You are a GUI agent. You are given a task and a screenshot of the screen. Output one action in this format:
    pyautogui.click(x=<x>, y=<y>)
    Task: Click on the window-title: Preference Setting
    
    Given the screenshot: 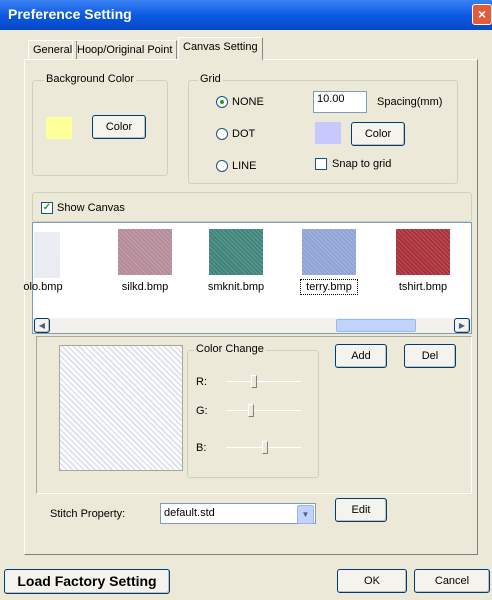 What is the action you would take?
    pyautogui.click(x=70, y=14)
    